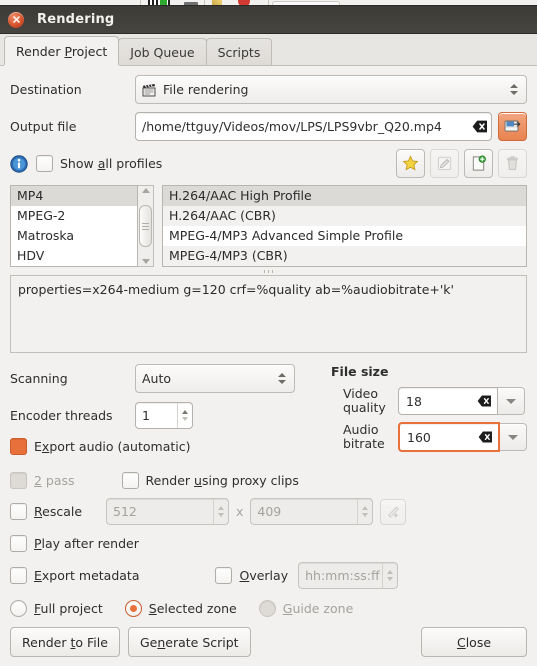 Image resolution: width=537 pixels, height=666 pixels. I want to click on window-titlebar: Rendering, so click(268, 20).